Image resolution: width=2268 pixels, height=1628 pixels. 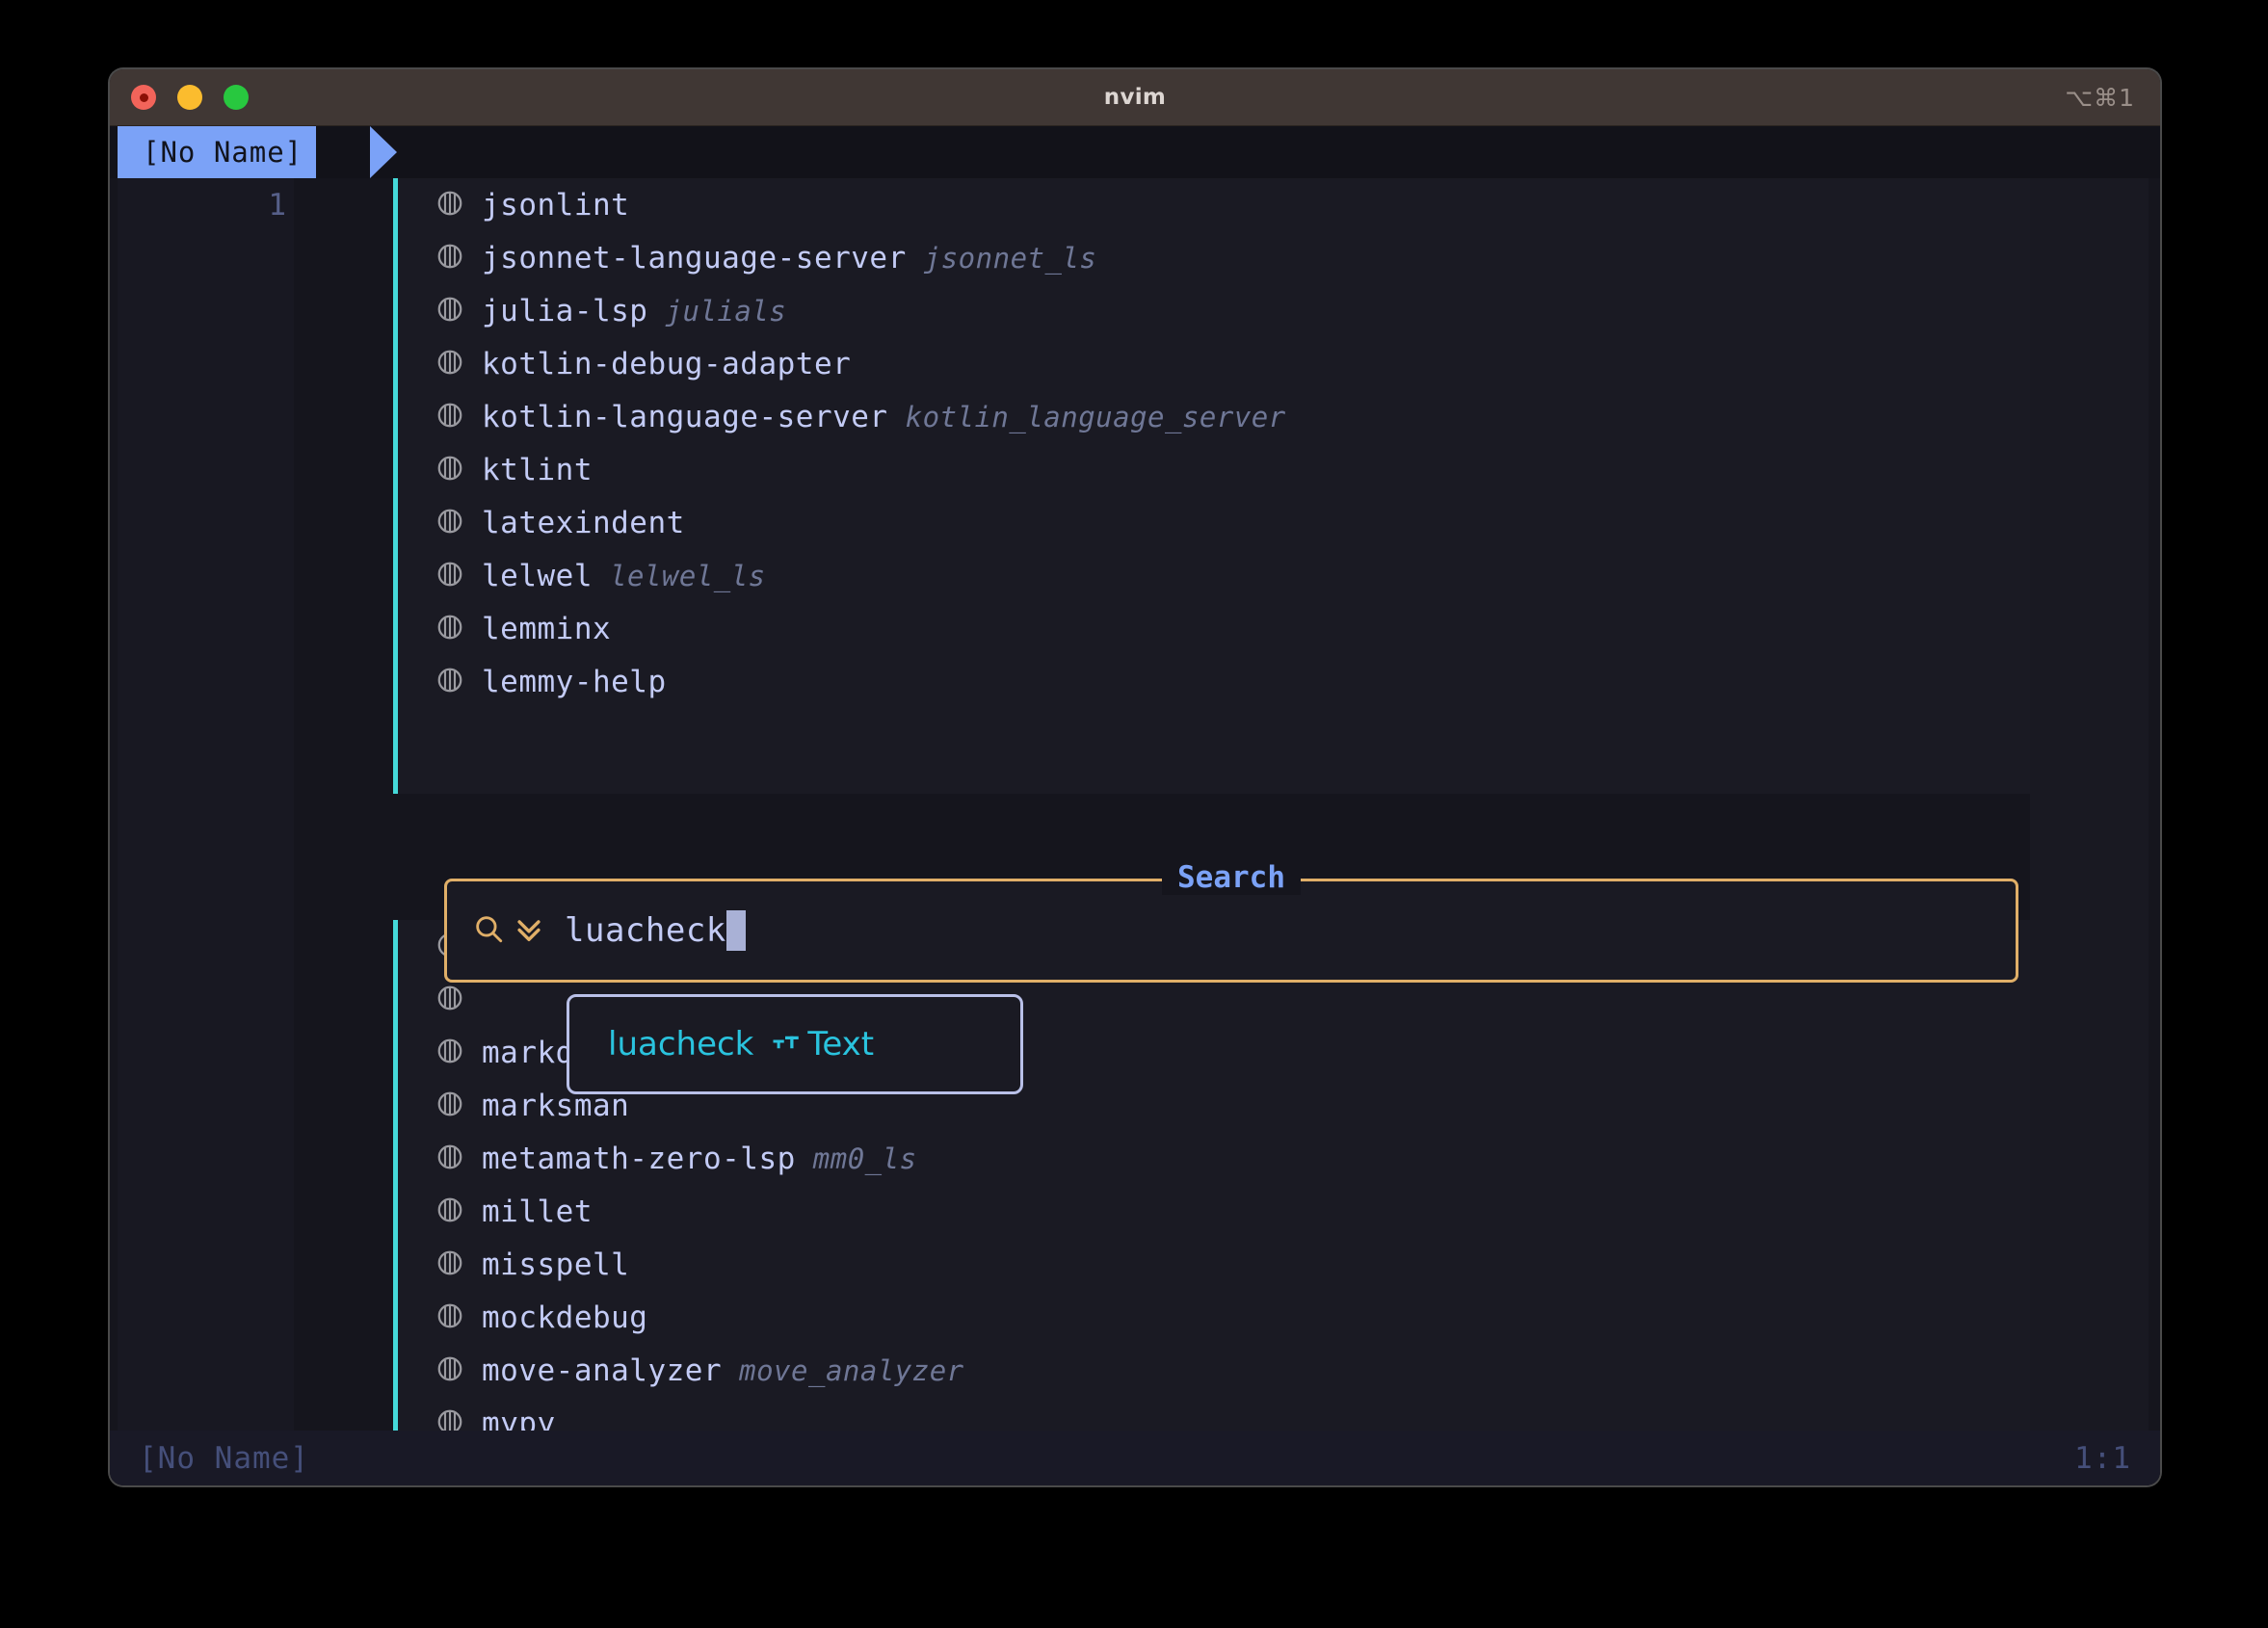 I want to click on line-number: 1, so click(x=277, y=205).